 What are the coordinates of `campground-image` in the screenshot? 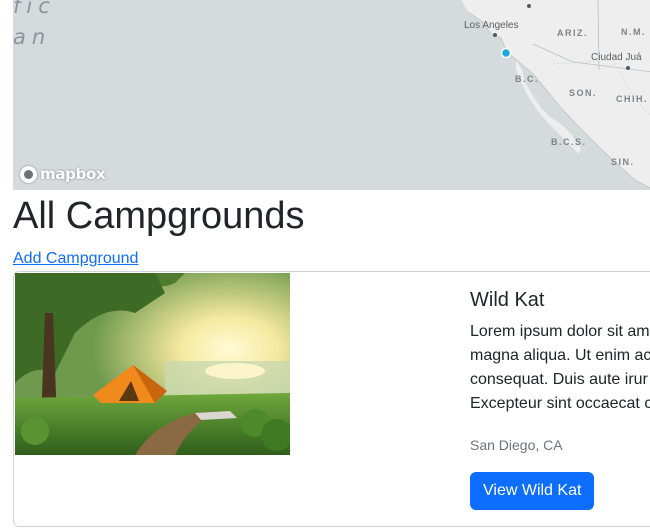 It's located at (152, 364).